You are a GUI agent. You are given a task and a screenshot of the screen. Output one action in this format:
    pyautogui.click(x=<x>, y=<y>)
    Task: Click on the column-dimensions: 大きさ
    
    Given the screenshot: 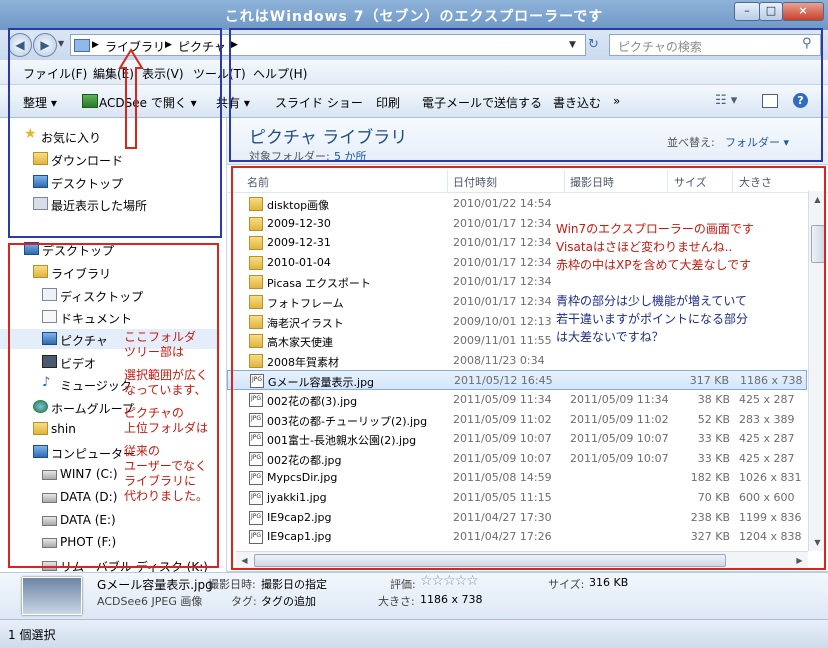 What is the action you would take?
    pyautogui.click(x=755, y=182)
    